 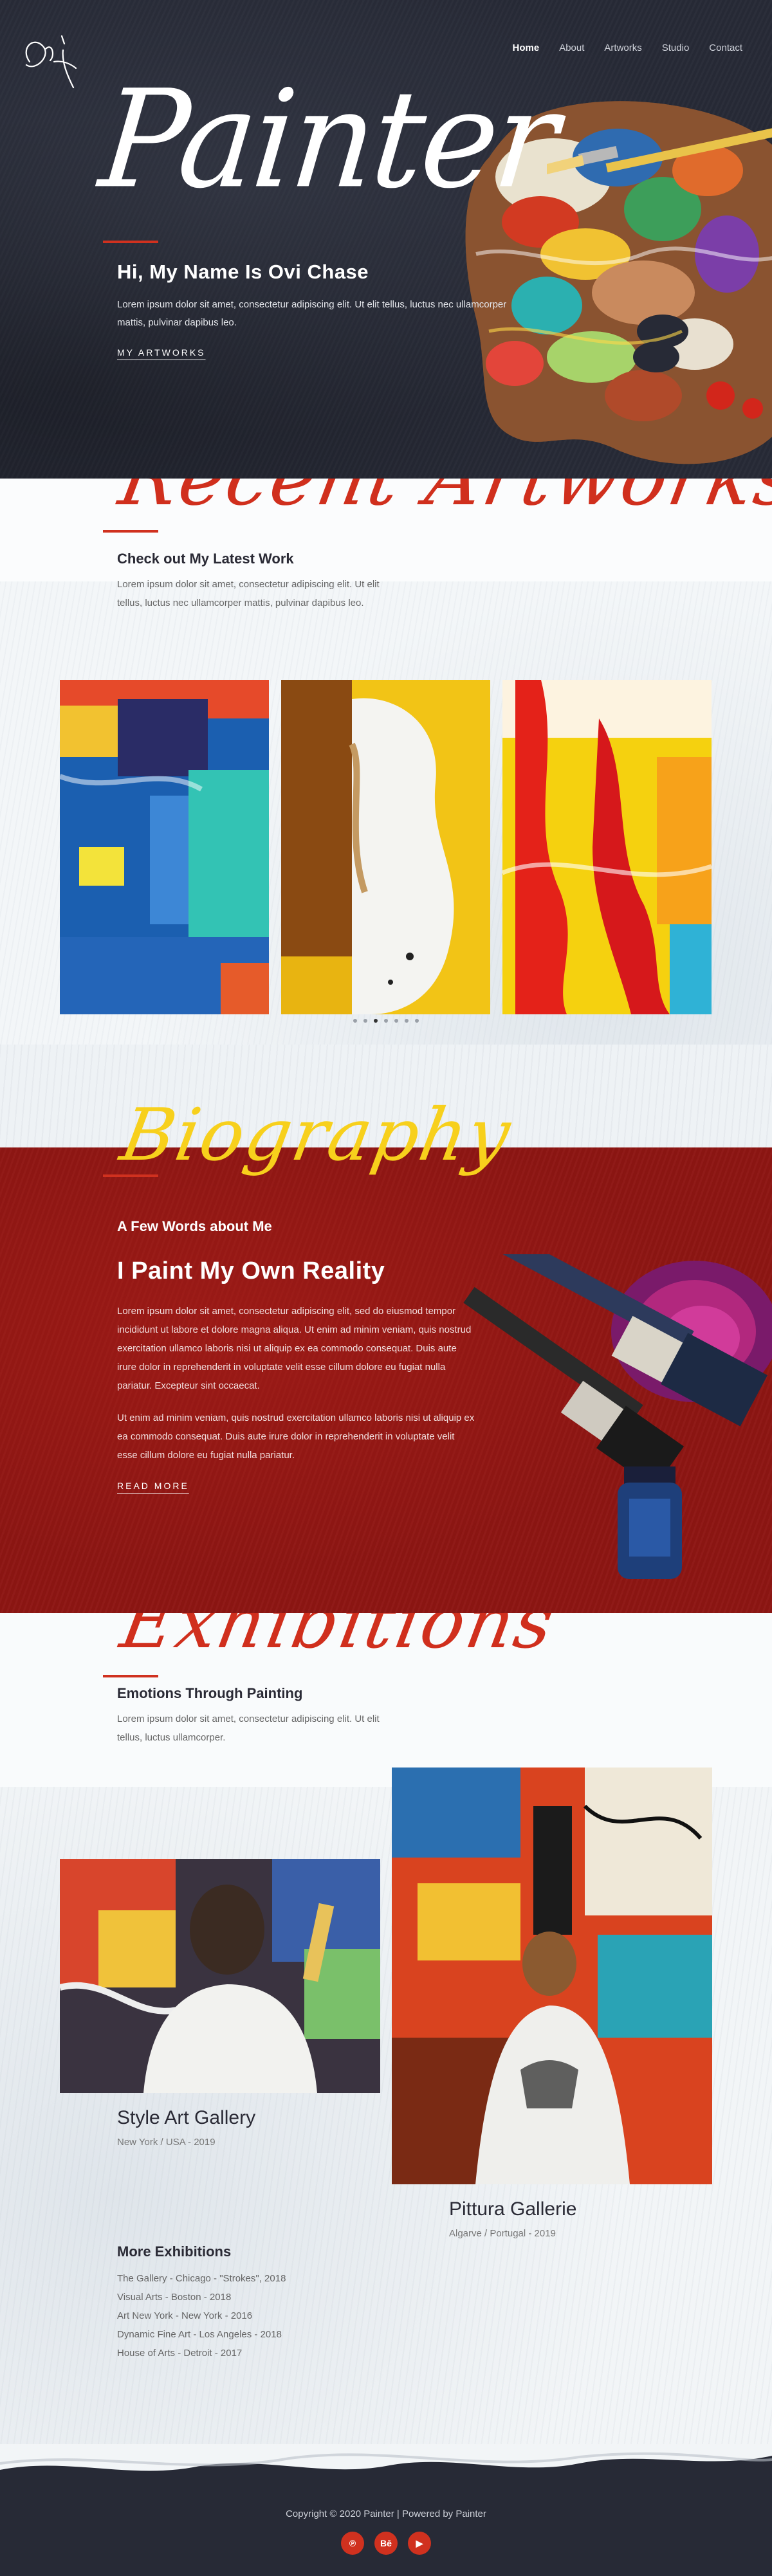 What do you see at coordinates (194, 1226) in the screenshot?
I see `biography-subtitle: A Few Words about Me` at bounding box center [194, 1226].